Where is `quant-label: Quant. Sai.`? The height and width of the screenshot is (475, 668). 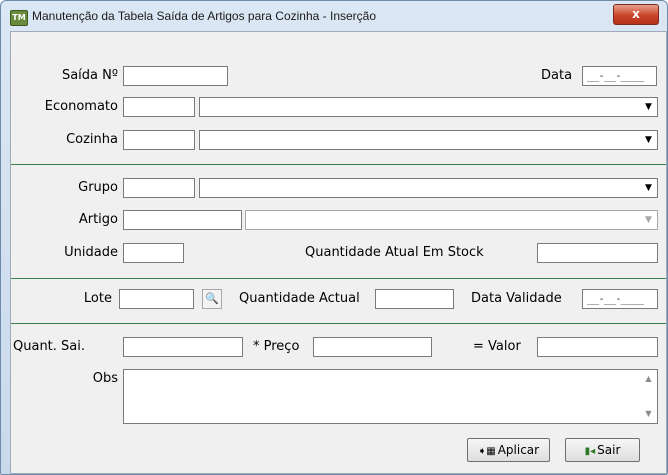
quant-label: Quant. Sai. is located at coordinates (49, 346).